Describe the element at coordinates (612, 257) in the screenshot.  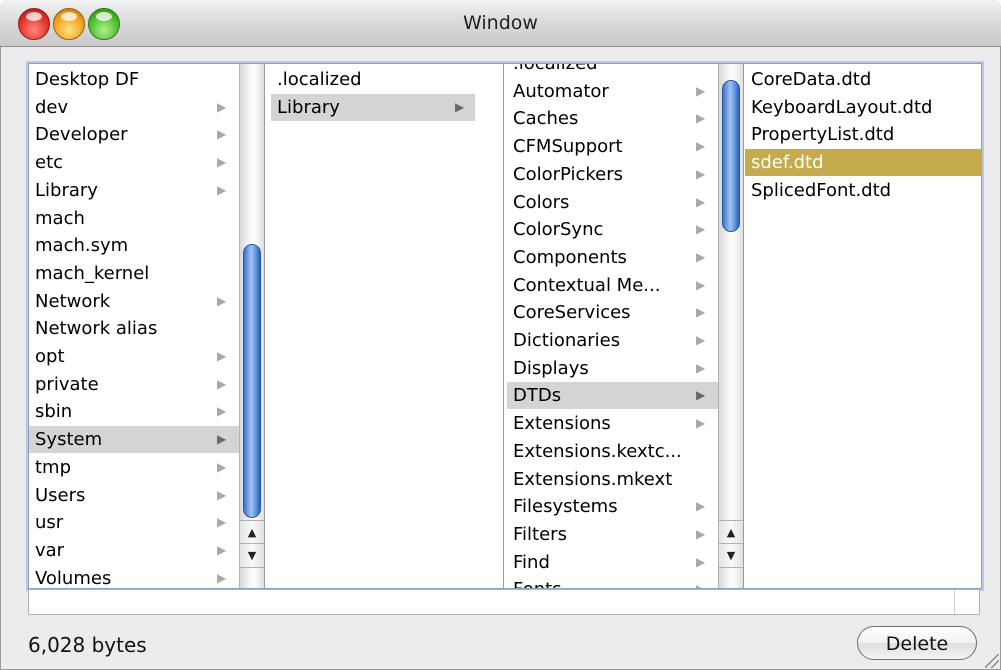
I see `browser-row: Components ▶` at that location.